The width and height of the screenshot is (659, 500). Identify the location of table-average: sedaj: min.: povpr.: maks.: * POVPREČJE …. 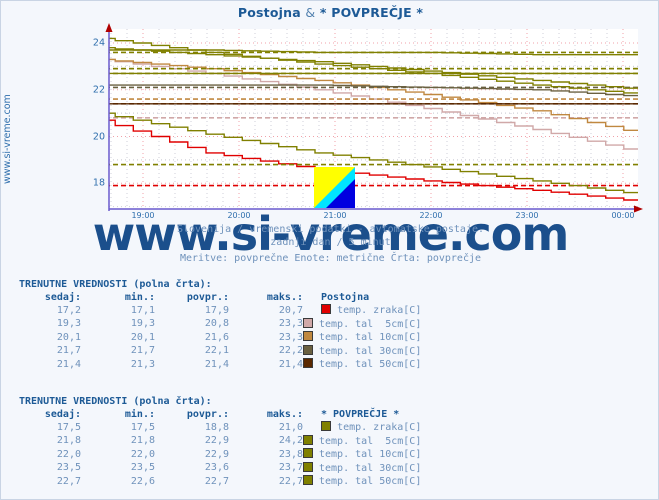
(220, 449).